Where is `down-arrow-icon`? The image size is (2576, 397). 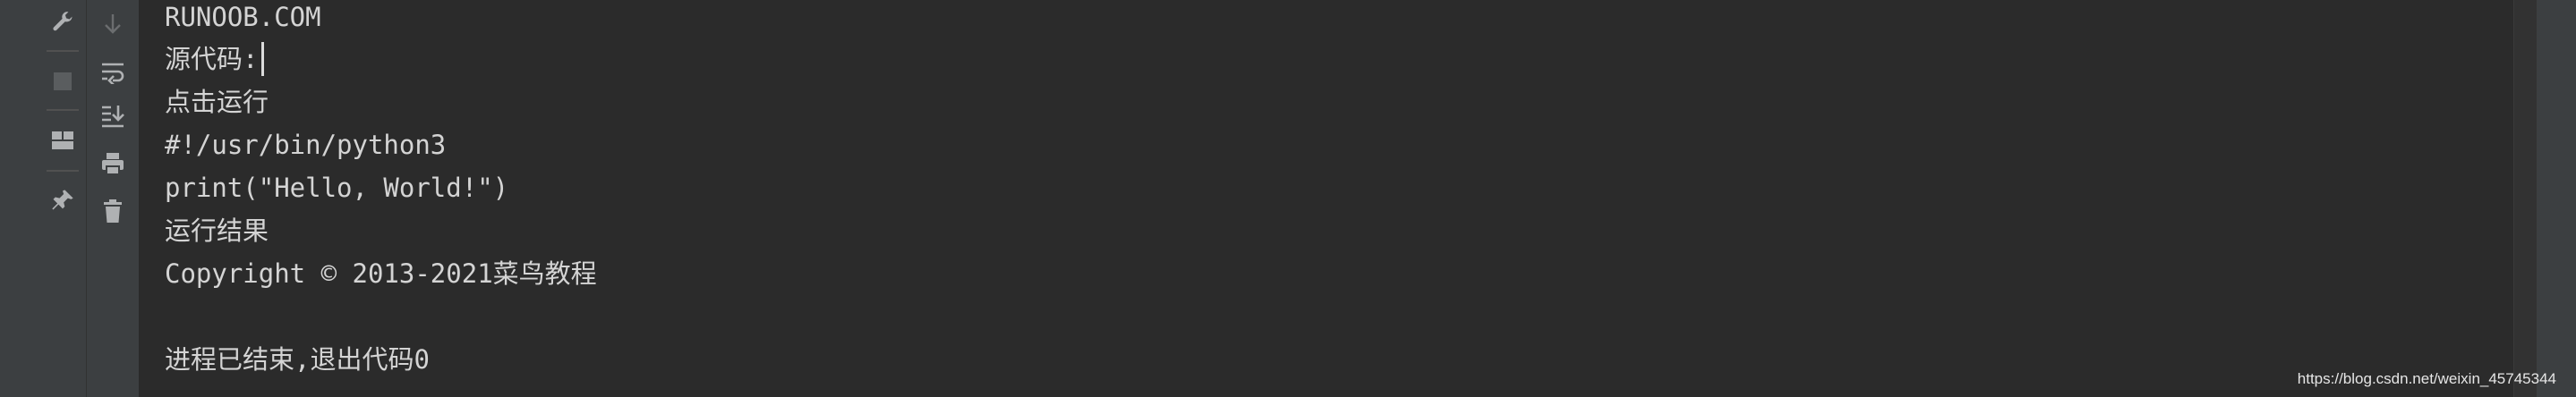 down-arrow-icon is located at coordinates (113, 24).